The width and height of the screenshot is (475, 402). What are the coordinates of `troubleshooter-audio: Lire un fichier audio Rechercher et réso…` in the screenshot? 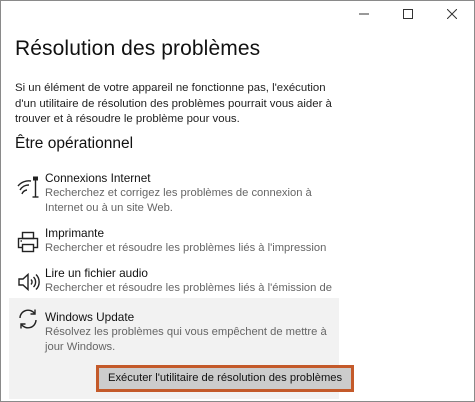 It's located at (173, 287).